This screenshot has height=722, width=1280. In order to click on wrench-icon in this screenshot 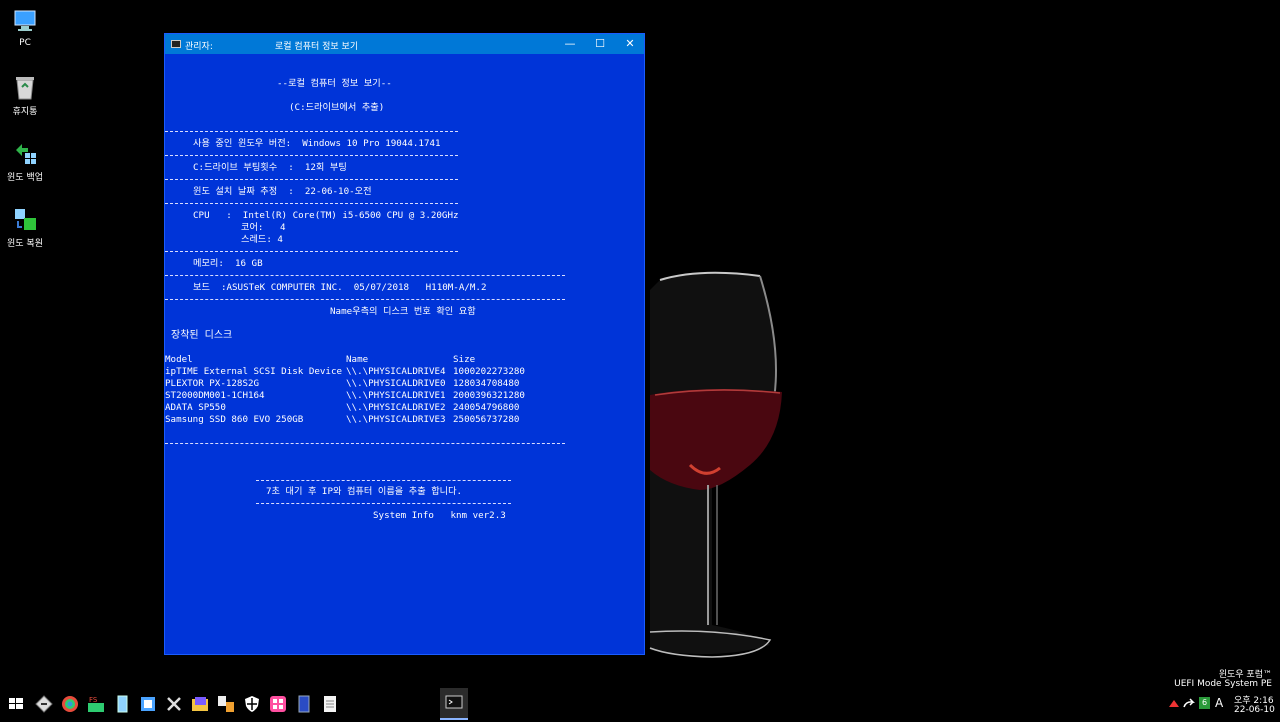, I will do `click(174, 704)`.